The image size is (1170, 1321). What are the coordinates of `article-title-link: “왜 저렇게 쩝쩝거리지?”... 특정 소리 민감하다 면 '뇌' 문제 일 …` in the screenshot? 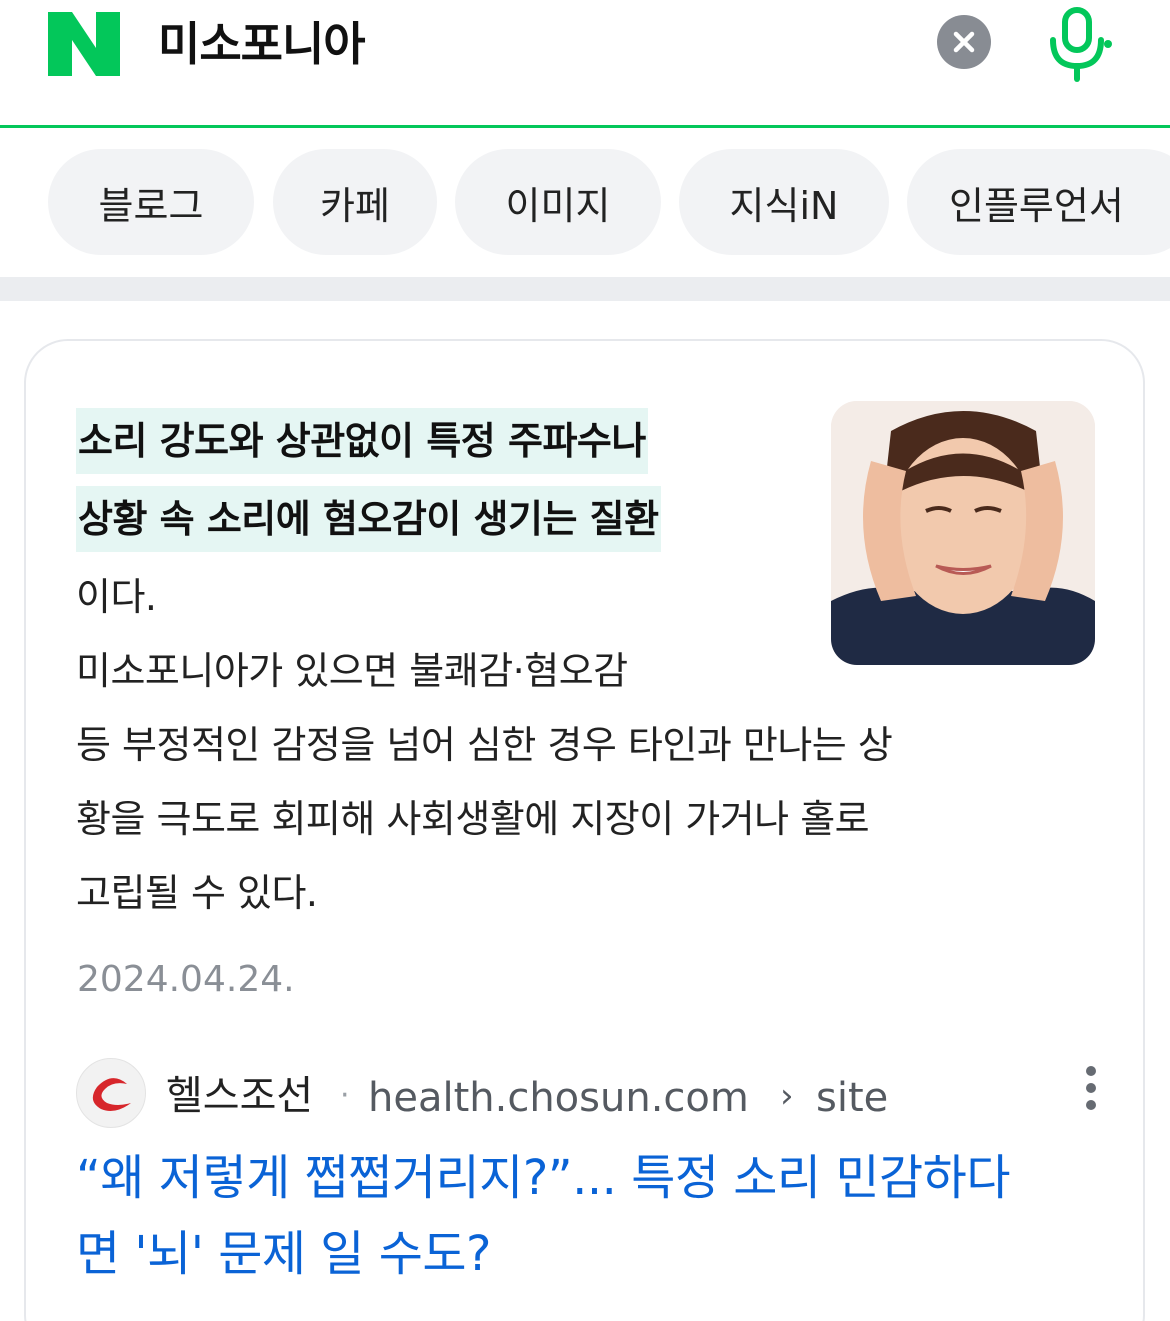 It's located at (596, 1216).